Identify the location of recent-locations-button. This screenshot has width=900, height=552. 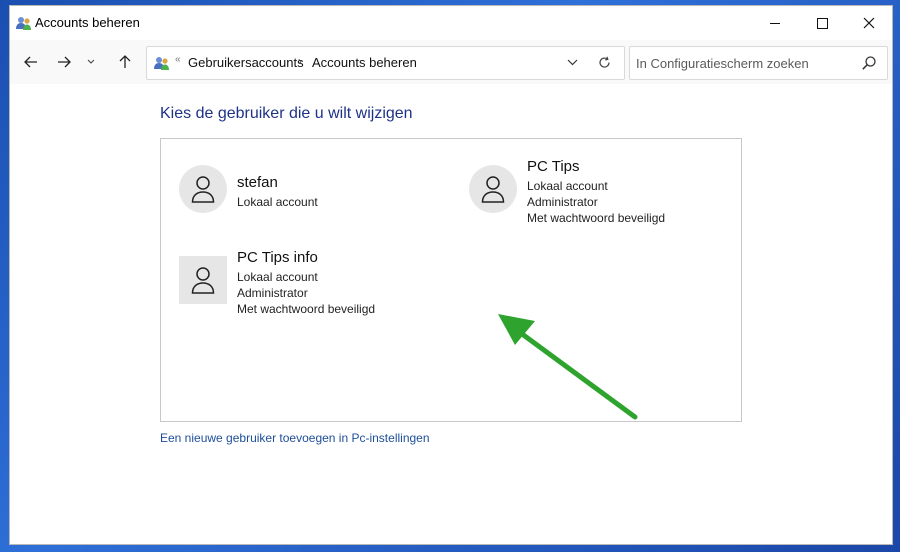
(91, 62).